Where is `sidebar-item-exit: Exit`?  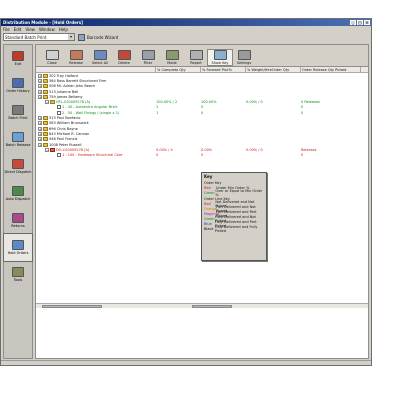 sidebar-item-exit: Exit is located at coordinates (18, 58).